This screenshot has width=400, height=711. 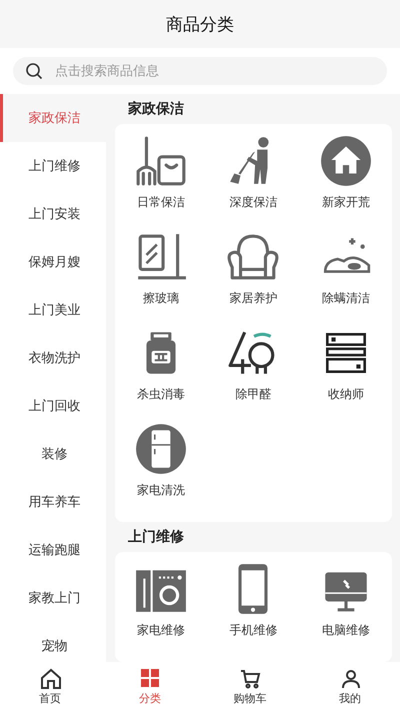 What do you see at coordinates (345, 161) in the screenshot?
I see `house-icon` at bounding box center [345, 161].